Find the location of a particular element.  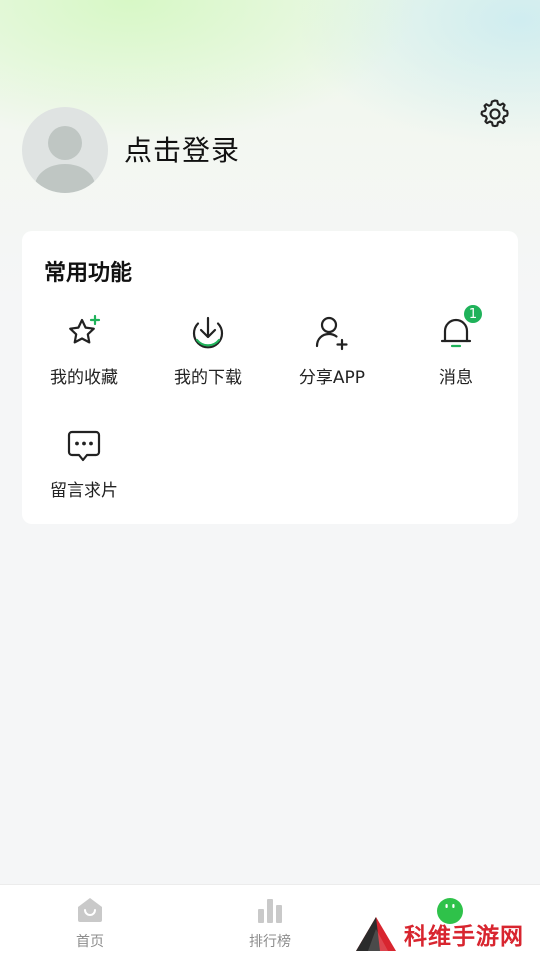

bell-icon: 1 is located at coordinates (460, 328).